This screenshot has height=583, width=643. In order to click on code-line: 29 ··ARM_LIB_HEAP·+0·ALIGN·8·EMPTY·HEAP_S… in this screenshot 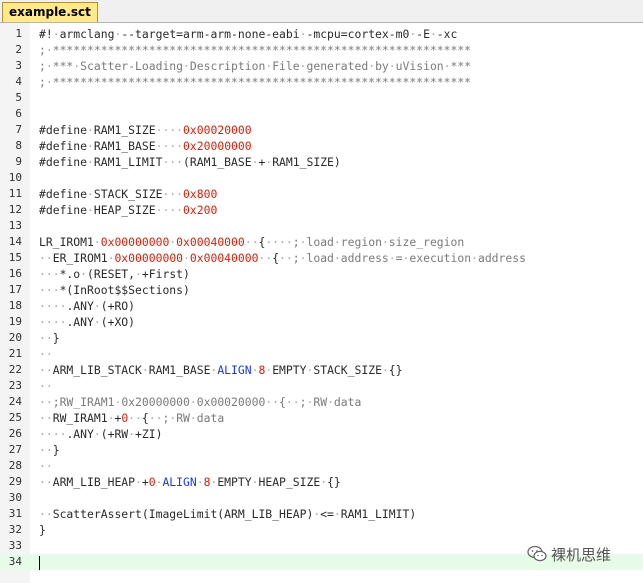, I will do `click(321, 482)`.